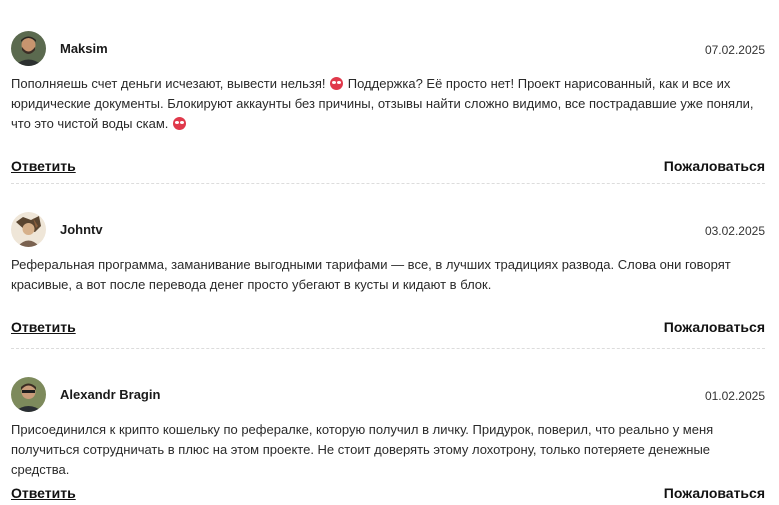 The height and width of the screenshot is (505, 779). Describe the element at coordinates (110, 394) in the screenshot. I see `comment-author: Alexandr Bragin` at that location.